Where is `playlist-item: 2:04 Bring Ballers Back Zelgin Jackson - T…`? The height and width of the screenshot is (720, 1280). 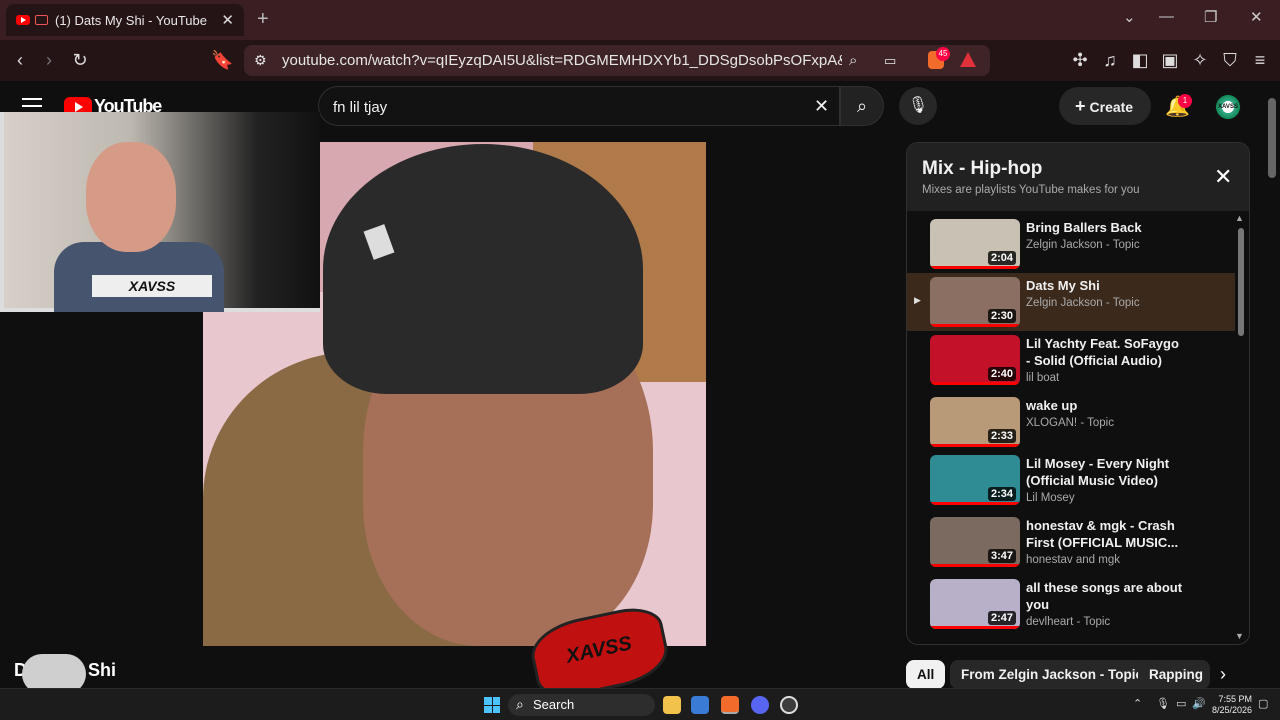
playlist-item: 2:04 Bring Ballers Back Zelgin Jackson - T… is located at coordinates (1071, 244).